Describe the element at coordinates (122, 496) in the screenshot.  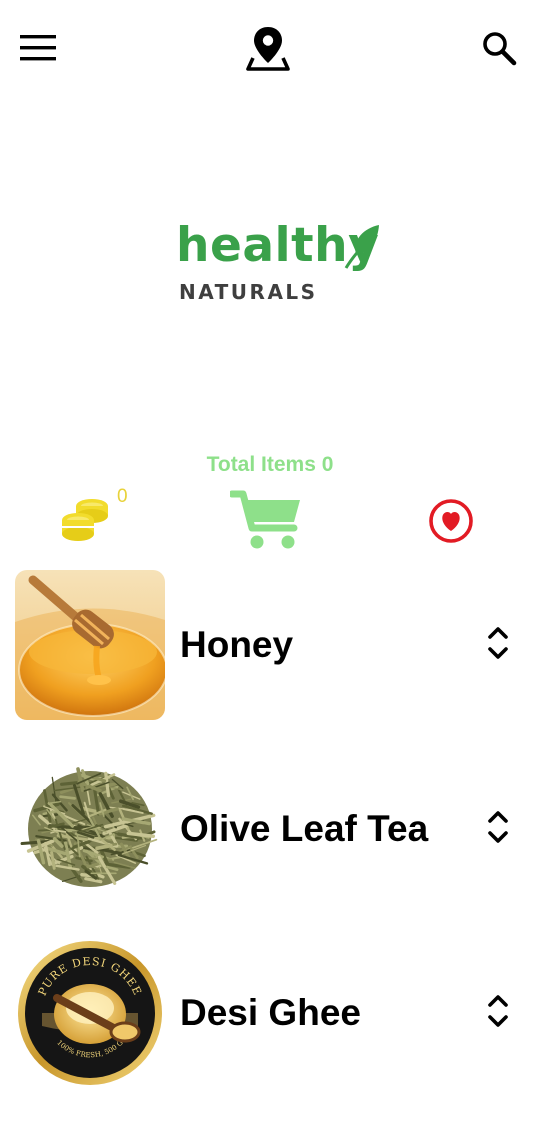
I see `coin-count: 0` at that location.